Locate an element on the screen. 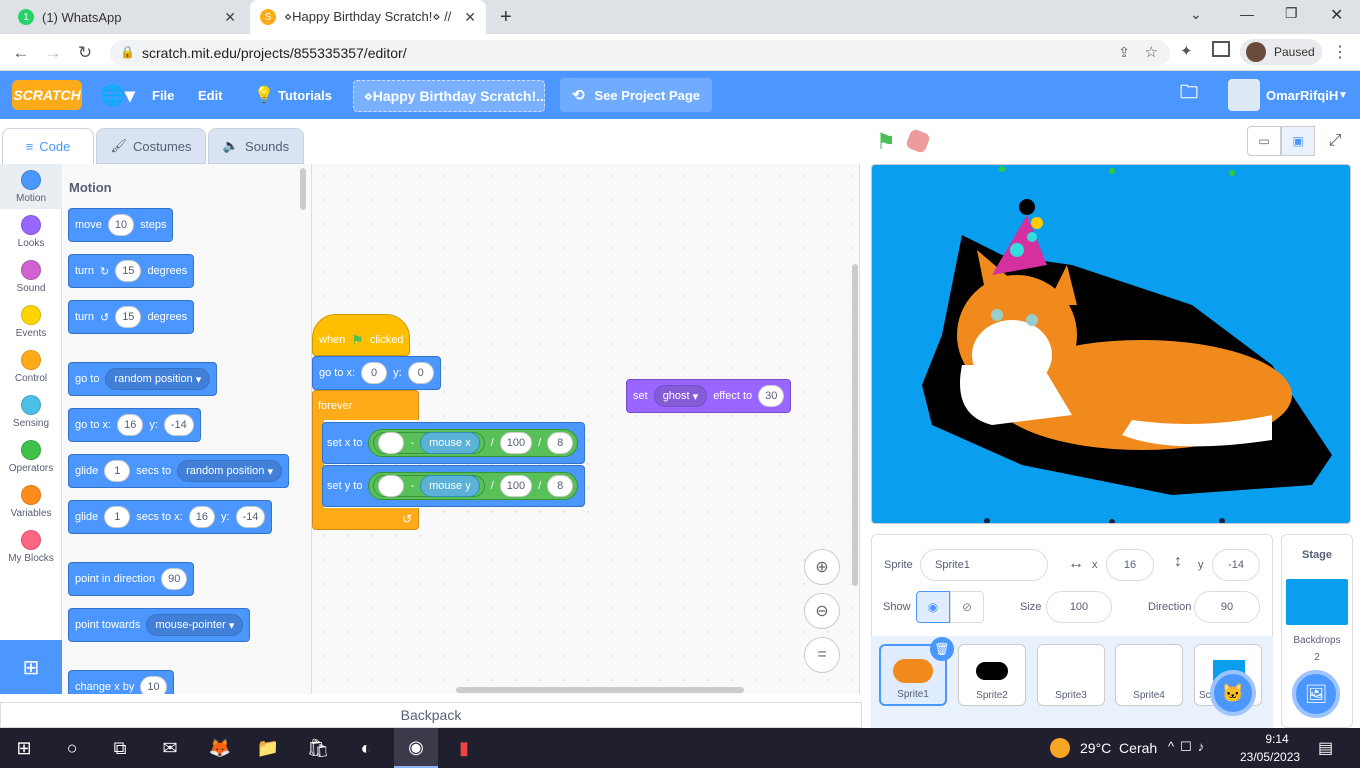 The image size is (1360, 768). block-set-effect: set ghost ▾ effect to 30 is located at coordinates (709, 396).